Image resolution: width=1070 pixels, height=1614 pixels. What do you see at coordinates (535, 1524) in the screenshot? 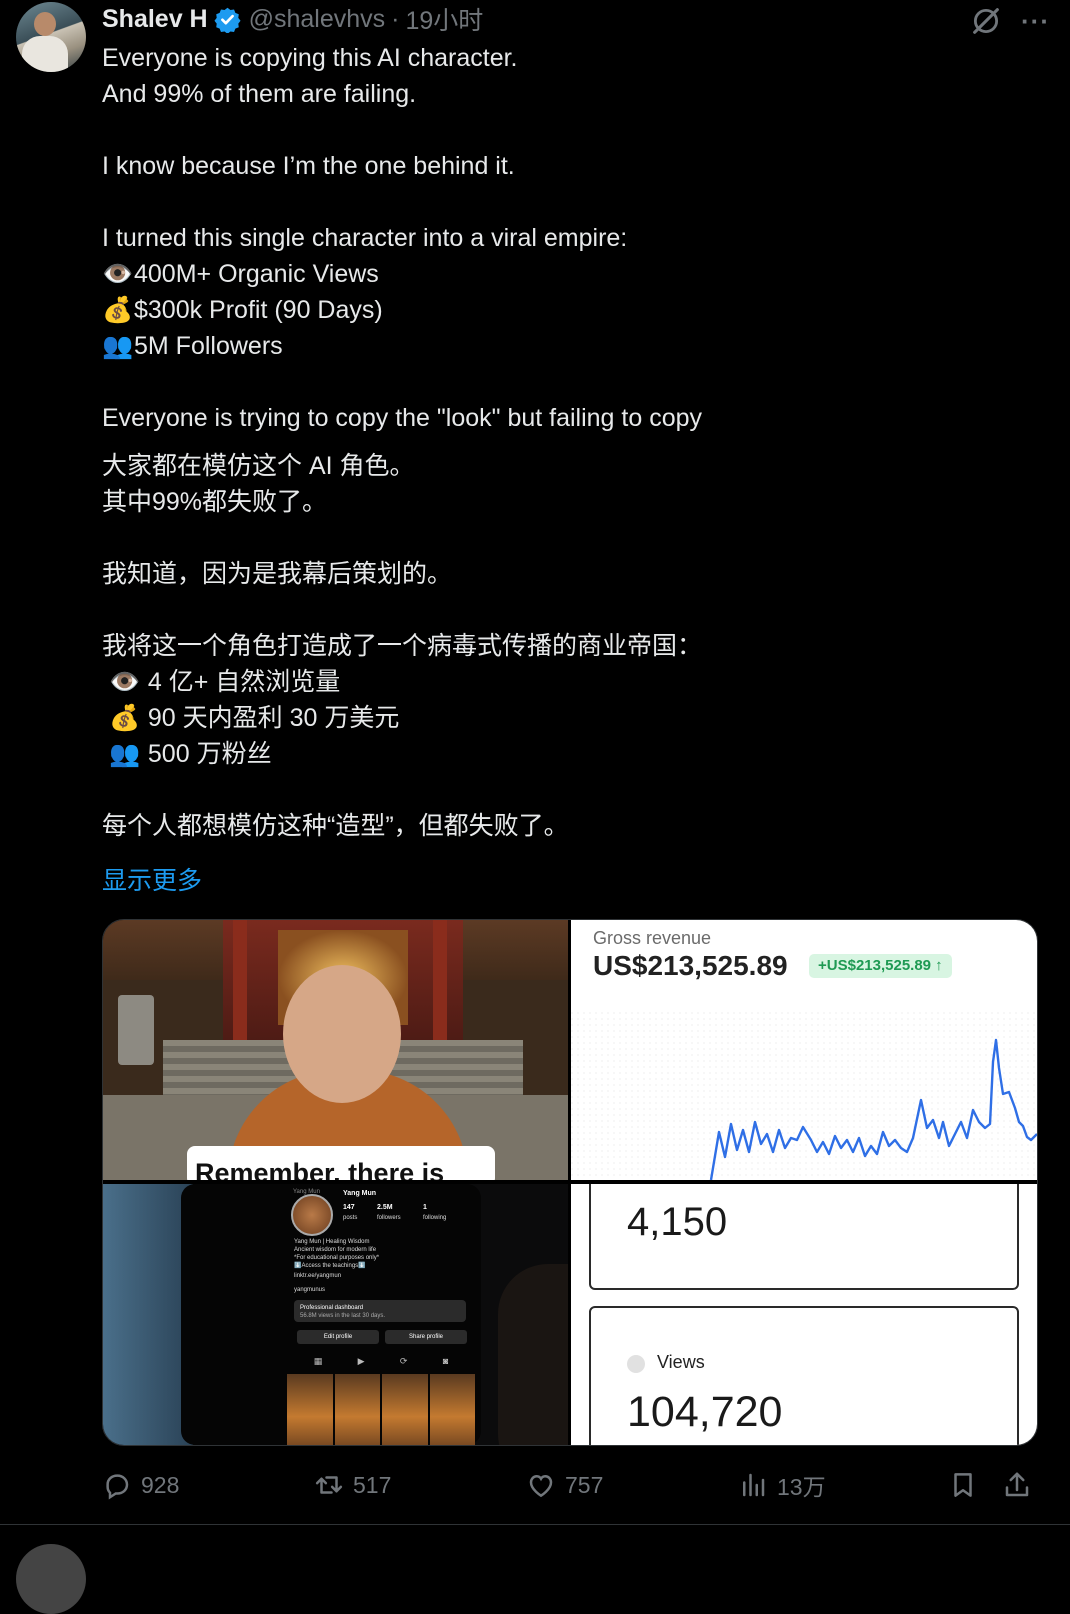
I see `tweet-divider` at bounding box center [535, 1524].